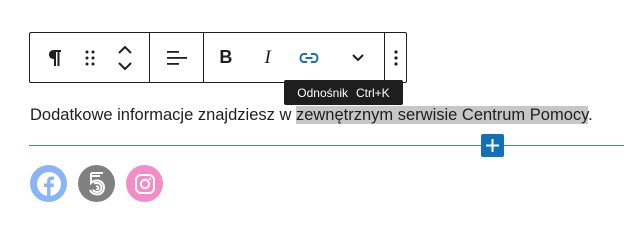  Describe the element at coordinates (268, 57) in the screenshot. I see `italic-button: I` at that location.